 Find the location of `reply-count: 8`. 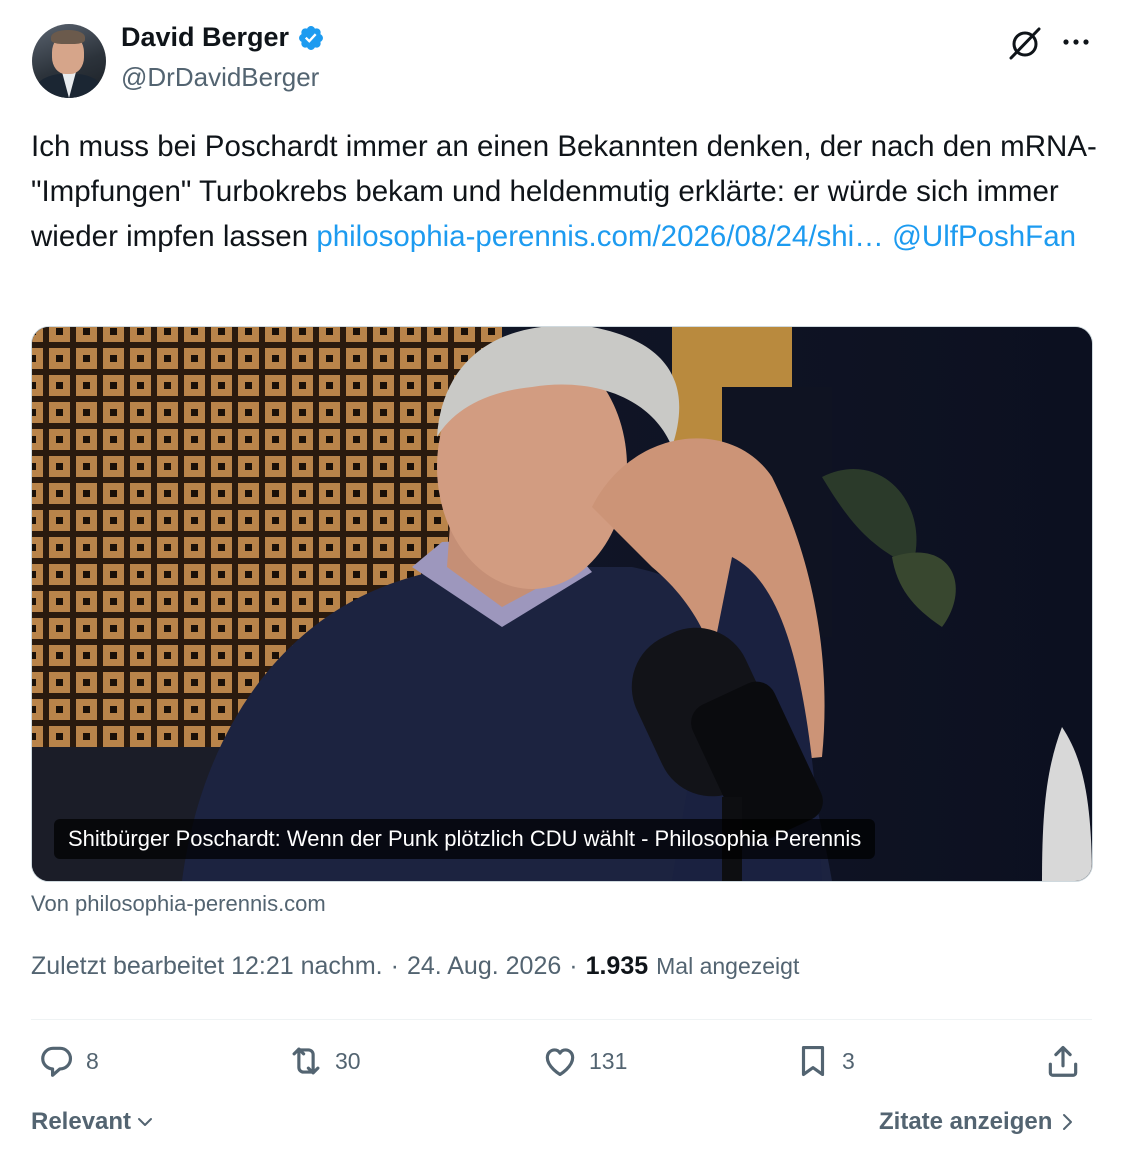

reply-count: 8 is located at coordinates (92, 1060).